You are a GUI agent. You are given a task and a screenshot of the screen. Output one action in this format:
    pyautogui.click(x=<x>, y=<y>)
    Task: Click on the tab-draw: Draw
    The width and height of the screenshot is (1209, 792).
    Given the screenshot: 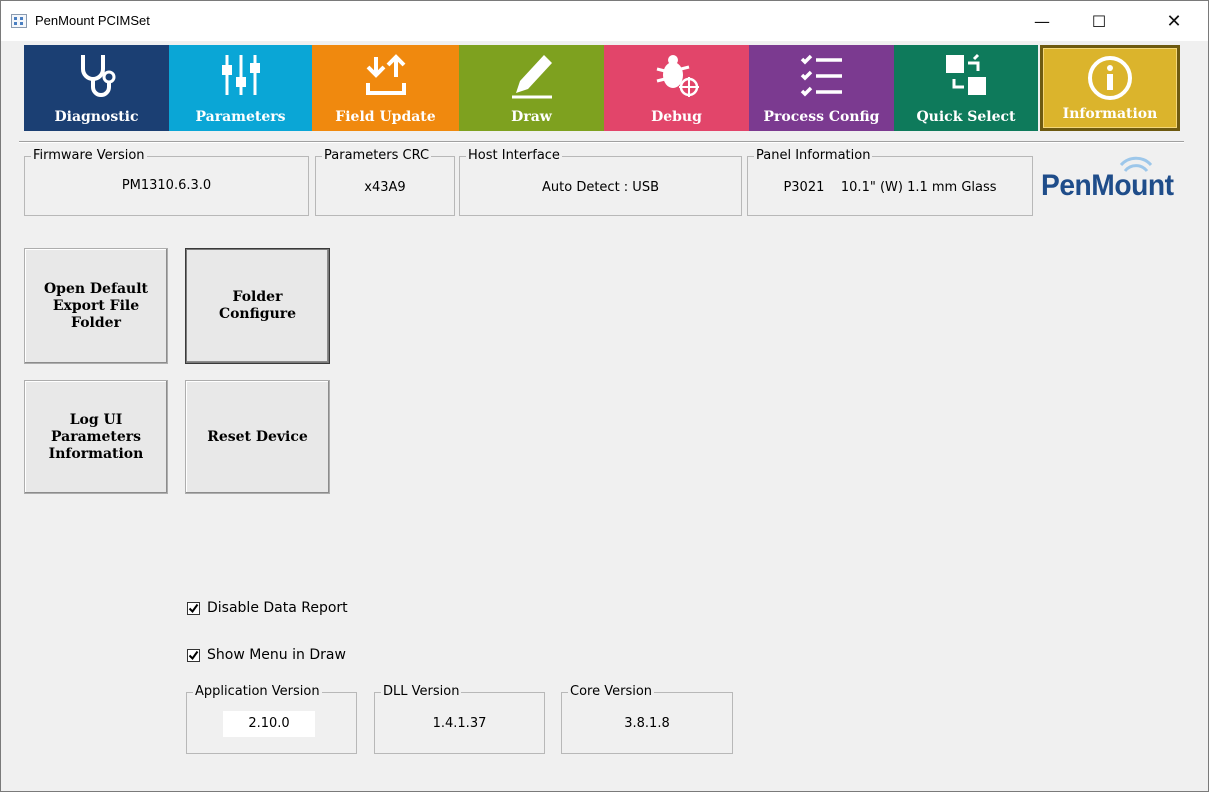 What is the action you would take?
    pyautogui.click(x=531, y=88)
    